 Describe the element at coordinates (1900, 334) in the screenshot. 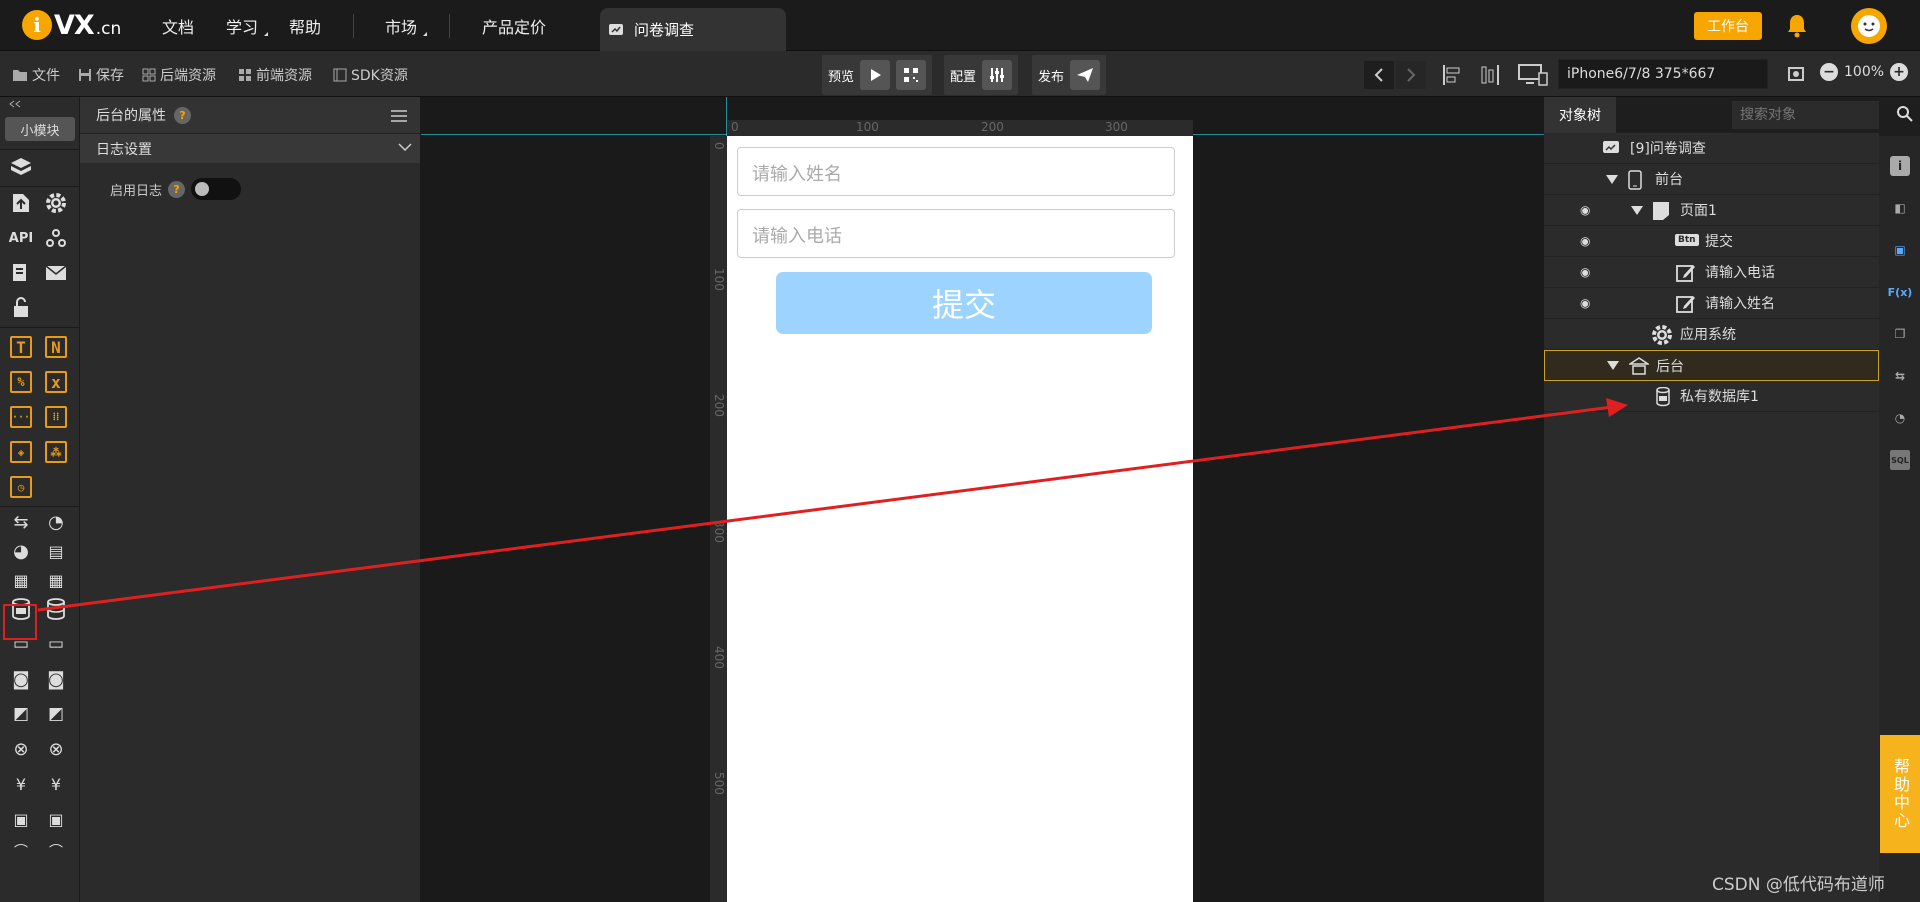

I see `copy-icon: ❐` at that location.